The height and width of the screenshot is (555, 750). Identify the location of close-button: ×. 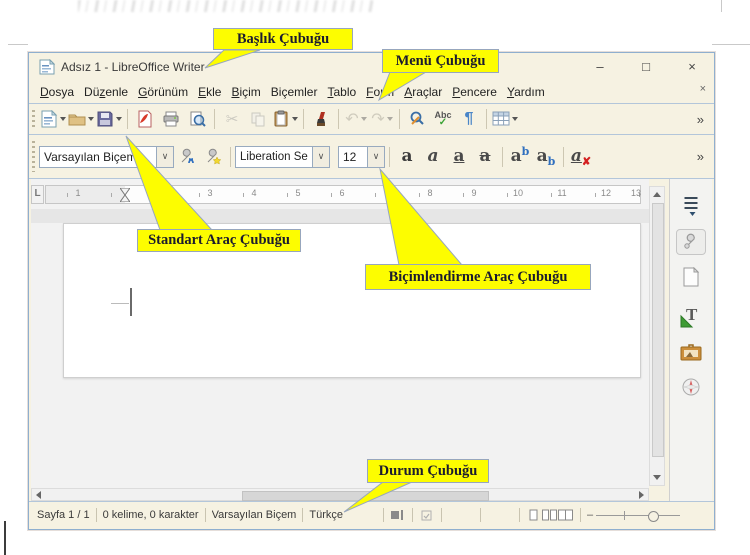
(692, 67).